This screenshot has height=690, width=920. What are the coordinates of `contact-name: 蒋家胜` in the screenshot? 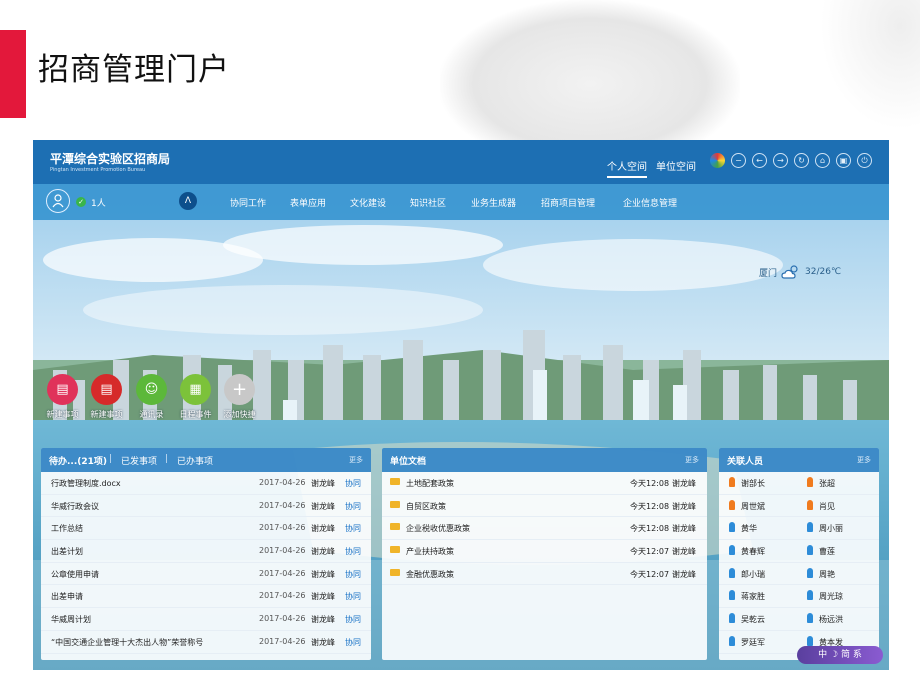 It's located at (753, 596).